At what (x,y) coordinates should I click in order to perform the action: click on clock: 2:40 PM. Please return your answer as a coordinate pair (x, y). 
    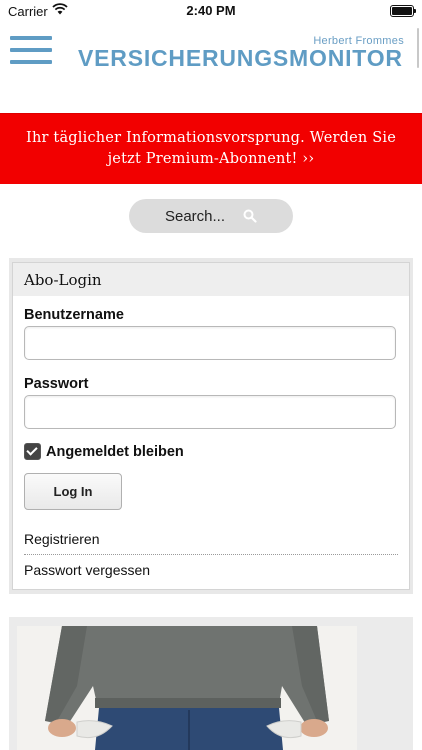
    Looking at the image, I should click on (211, 10).